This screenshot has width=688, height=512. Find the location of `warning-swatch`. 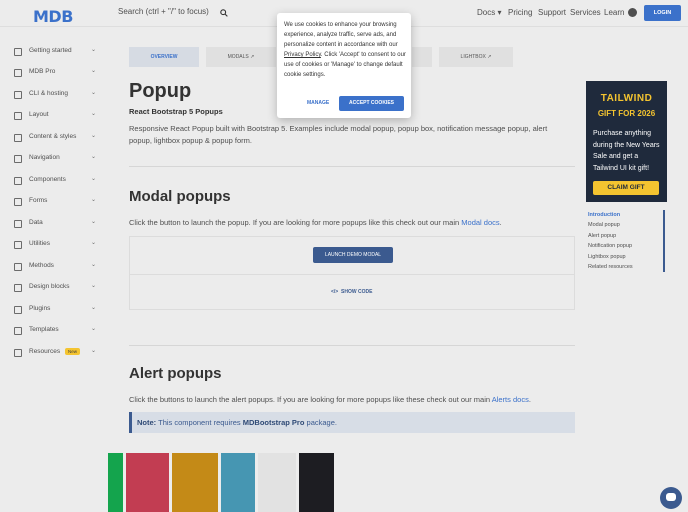

warning-swatch is located at coordinates (195, 482).